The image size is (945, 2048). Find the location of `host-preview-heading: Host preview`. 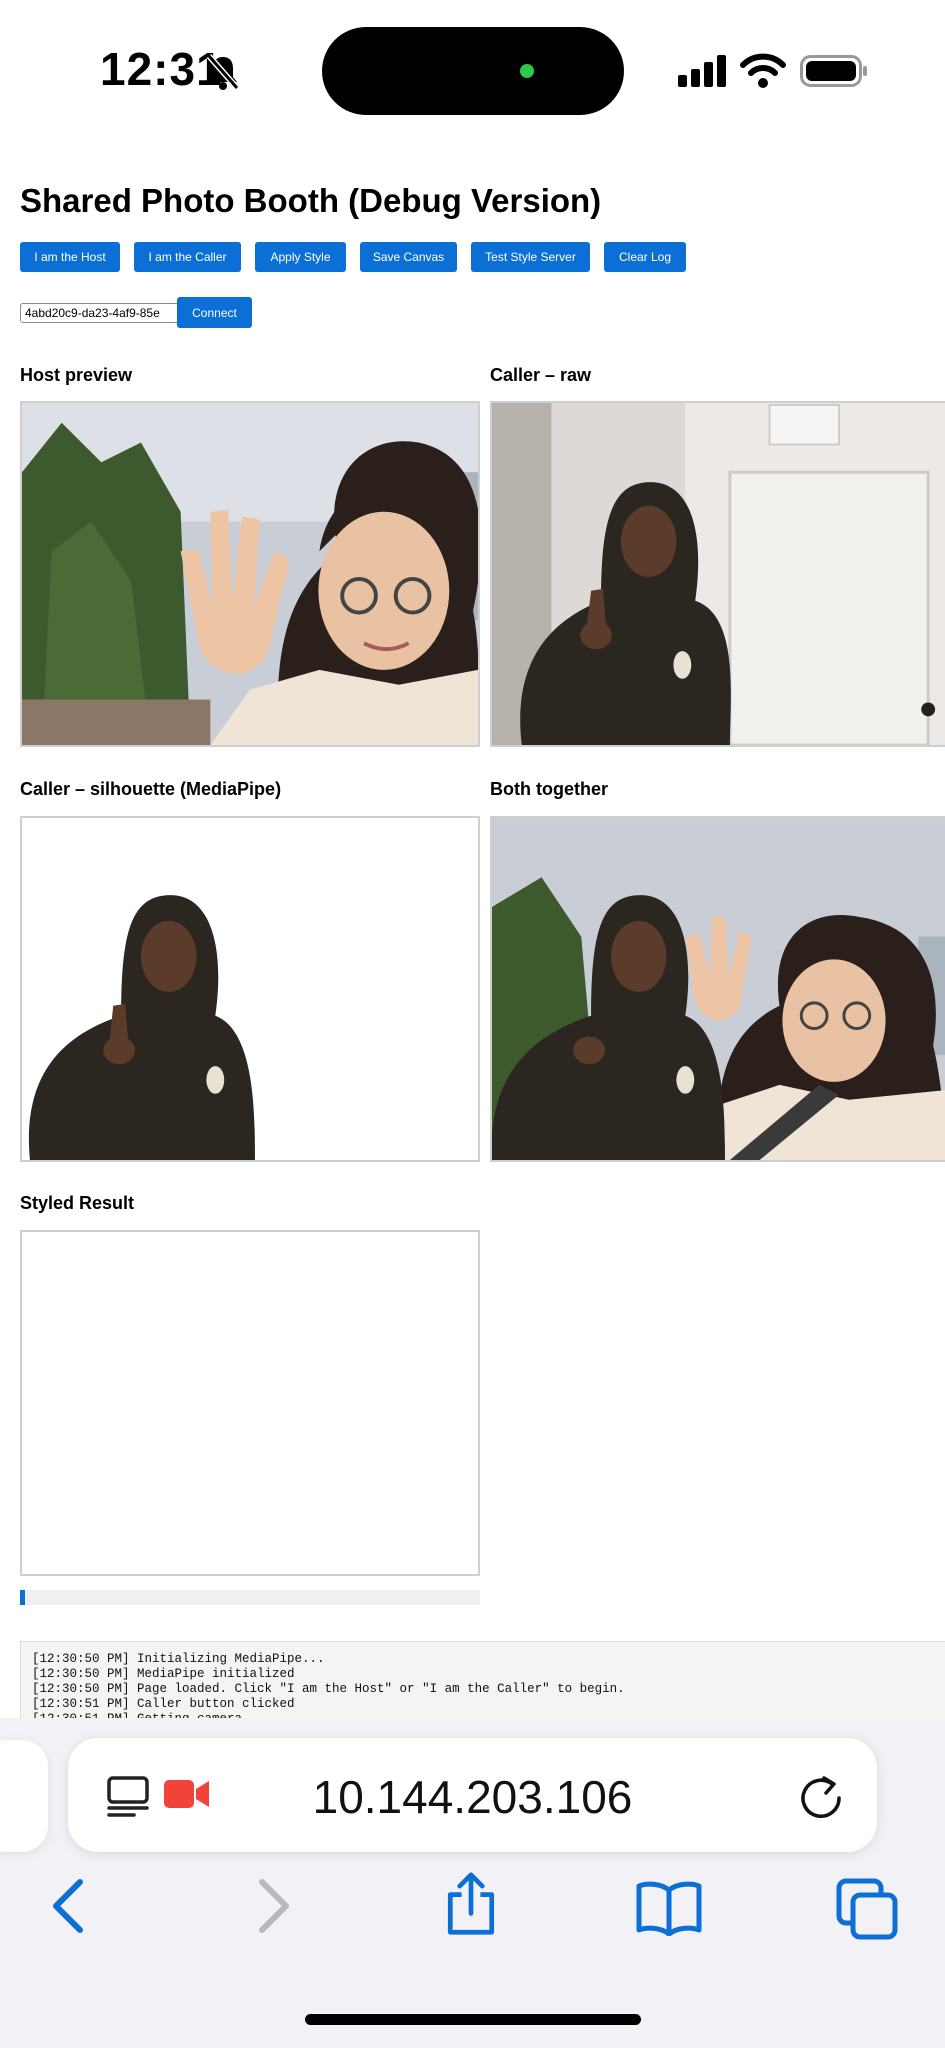

host-preview-heading: Host preview is located at coordinates (76, 375).